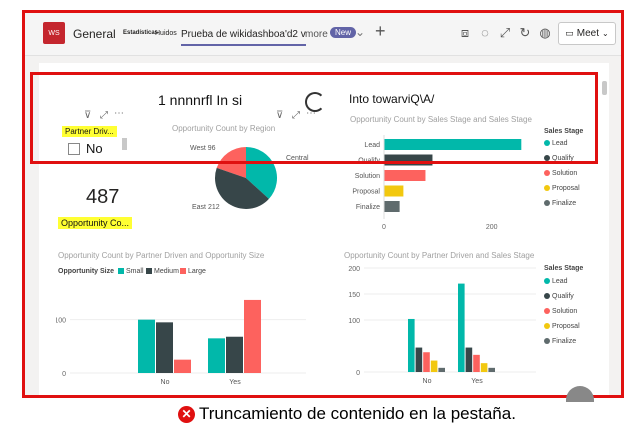  Describe the element at coordinates (146, 346) in the screenshot. I see `bar-no-small` at that location.